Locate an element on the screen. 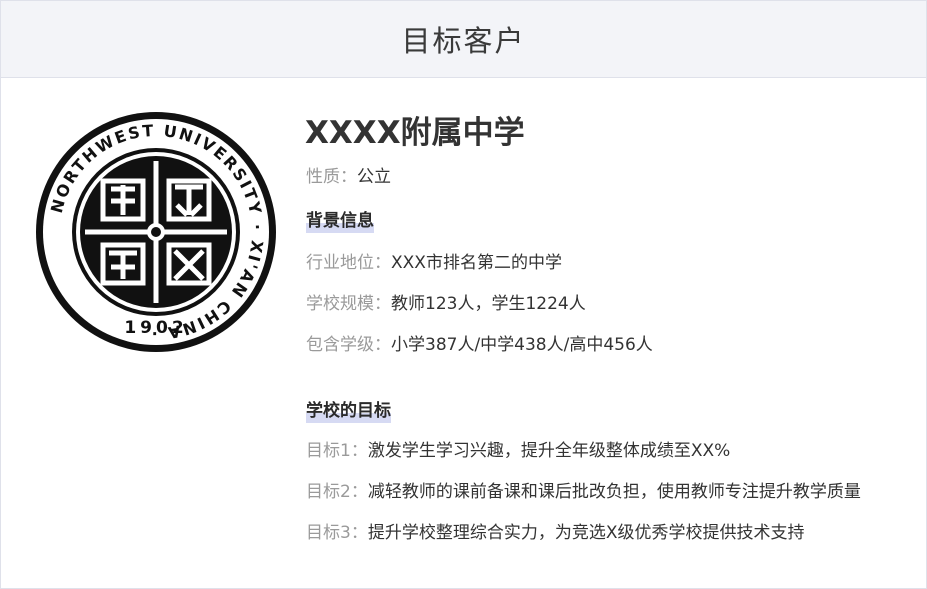  goal-item-row: 目标3：提升学校整理综合实力，为竞选X级优秀学校提供技术支持 is located at coordinates (555, 533).